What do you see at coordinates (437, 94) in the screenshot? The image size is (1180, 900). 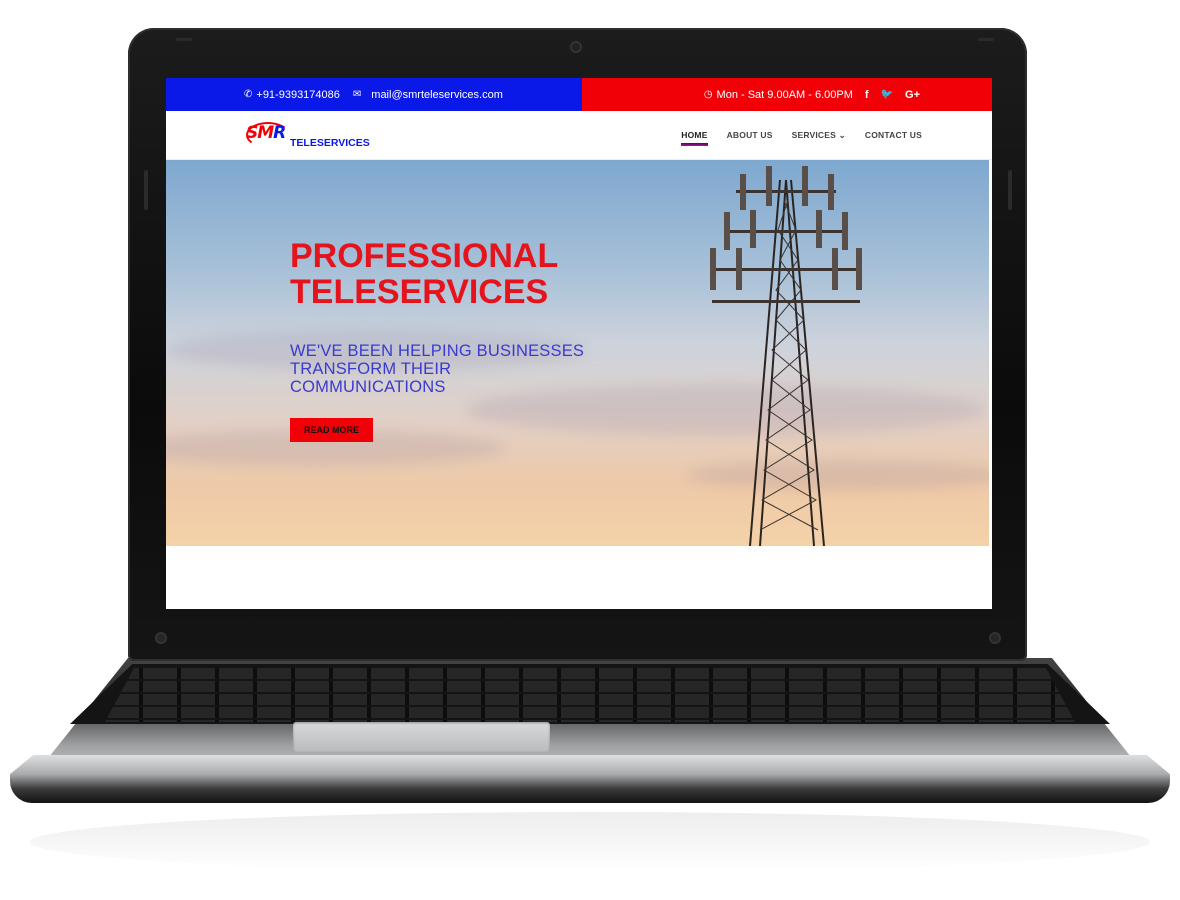 I see `email-address: mail@smrteleservices.com` at bounding box center [437, 94].